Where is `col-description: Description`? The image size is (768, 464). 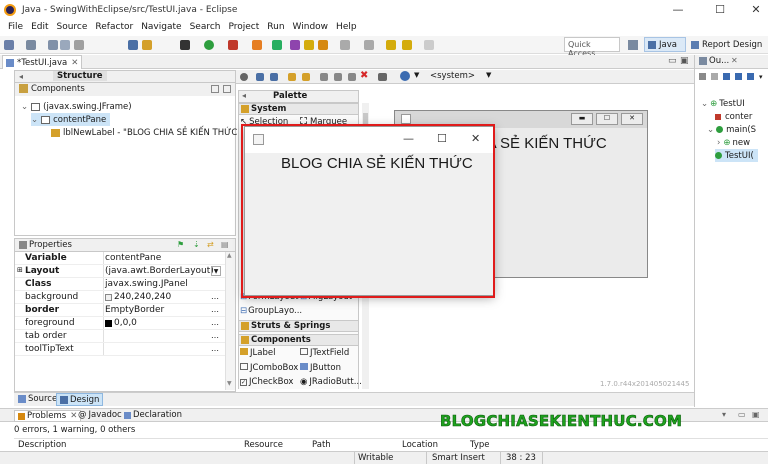 col-description: Description is located at coordinates (42, 445).